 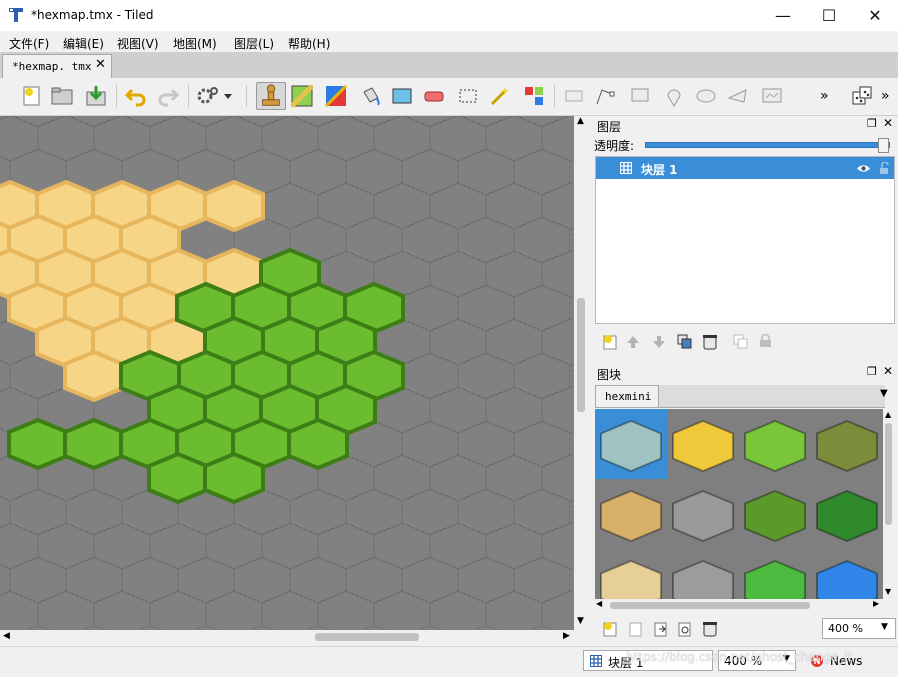 I want to click on menu-edit: 编辑(E), so click(x=83, y=43).